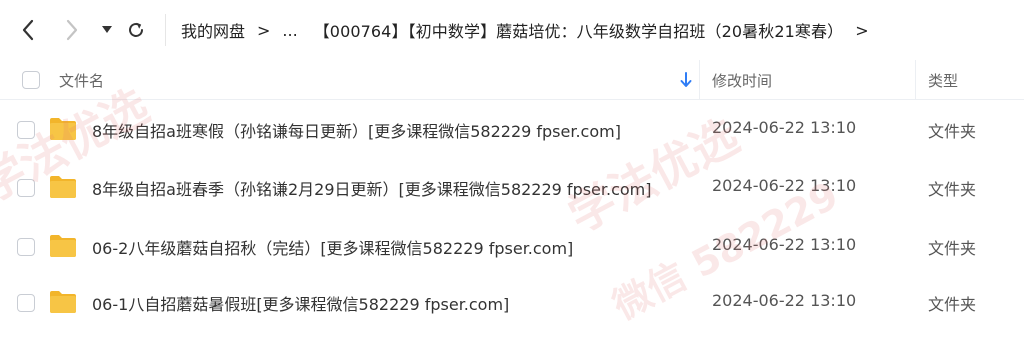  What do you see at coordinates (943, 80) in the screenshot?
I see `column-header-type: 类型` at bounding box center [943, 80].